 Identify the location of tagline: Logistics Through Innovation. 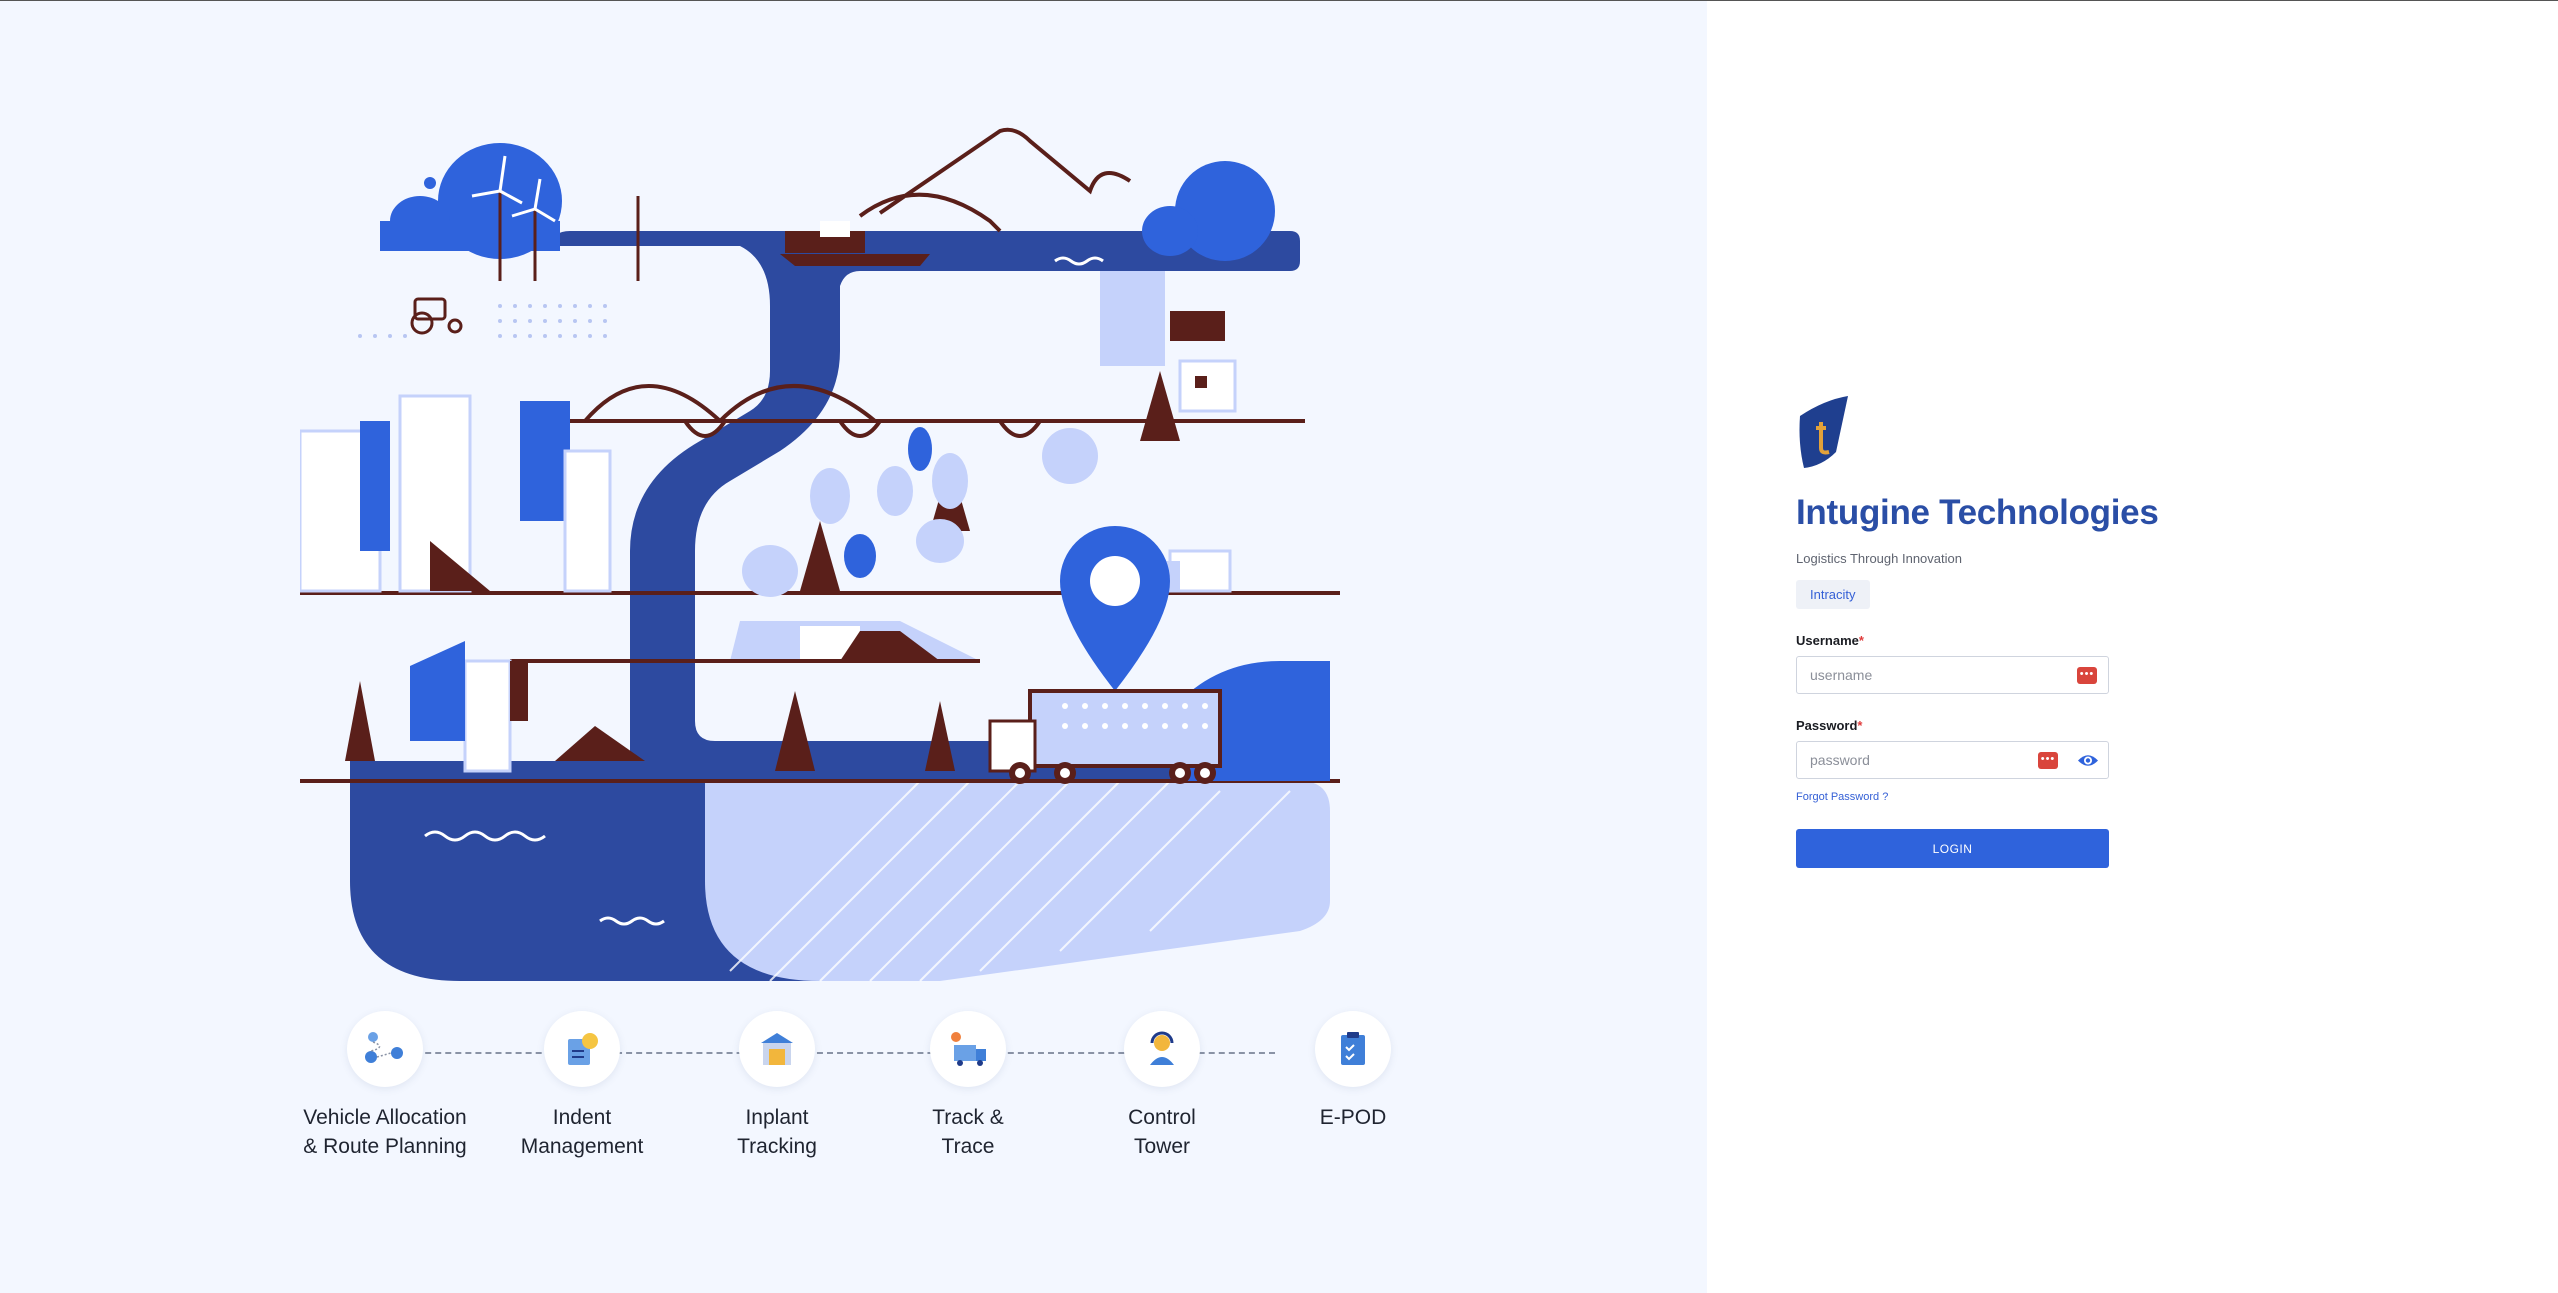
(1879, 558).